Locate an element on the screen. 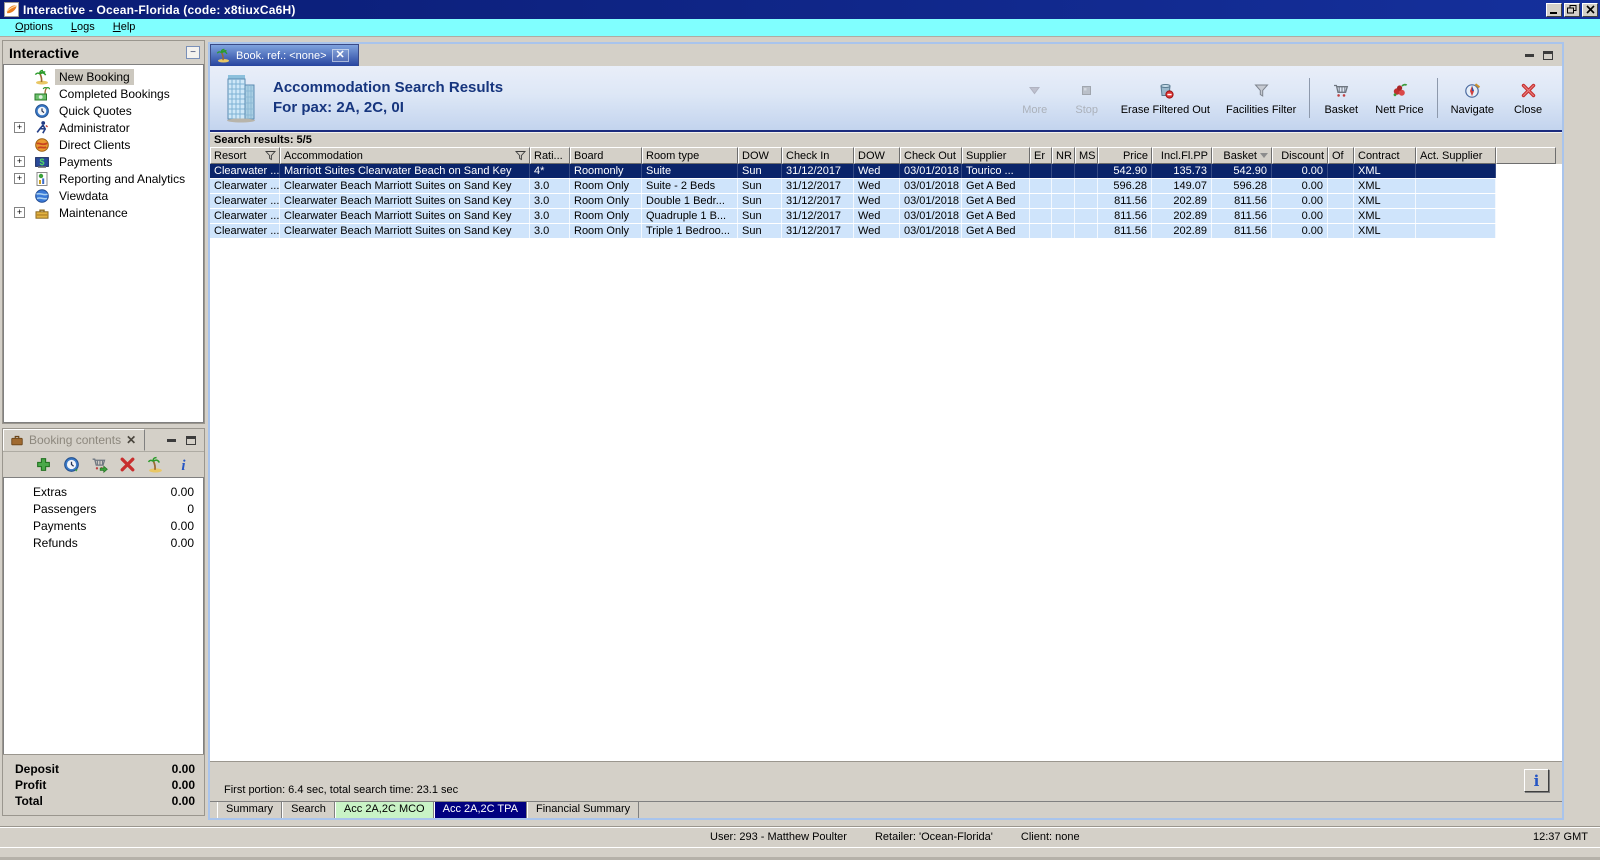  column-header-basket: Basket is located at coordinates (1242, 155).